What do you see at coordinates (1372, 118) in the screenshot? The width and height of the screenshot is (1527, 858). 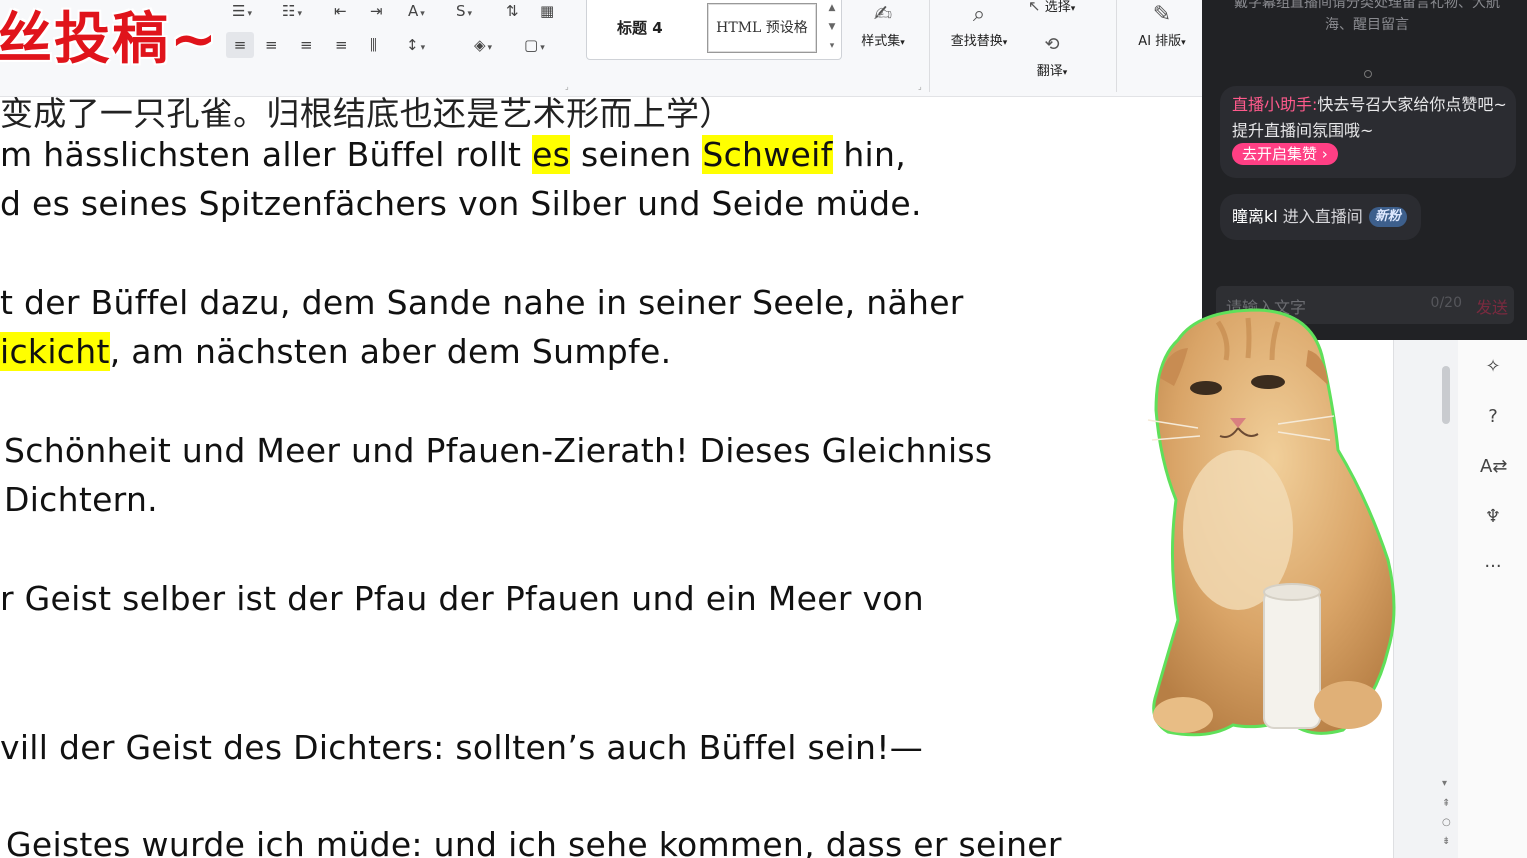 I see `assistant-message-text: 直播小助手:快去号召大家给你点赞吧~提升直播间氛围哦~` at bounding box center [1372, 118].